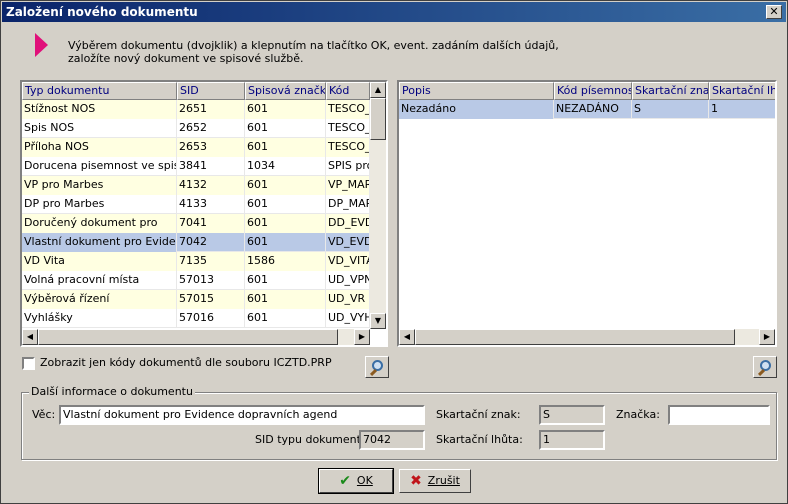  What do you see at coordinates (211, 109) in the screenshot?
I see `table-cell: 2651` at bounding box center [211, 109].